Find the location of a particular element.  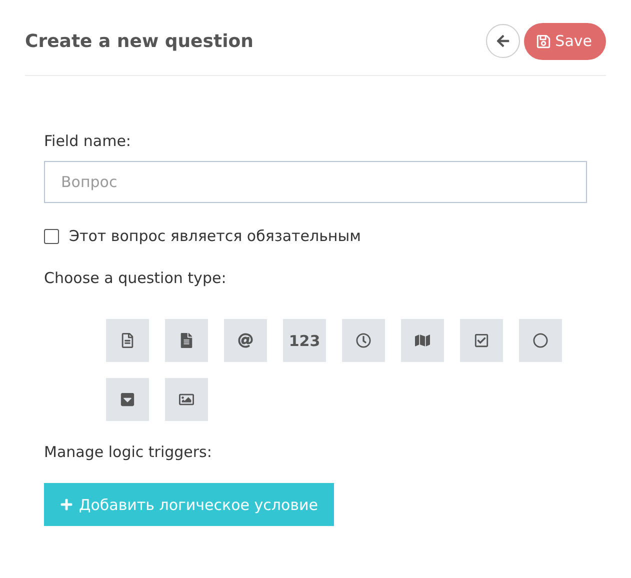

document-outline-icon is located at coordinates (127, 340).